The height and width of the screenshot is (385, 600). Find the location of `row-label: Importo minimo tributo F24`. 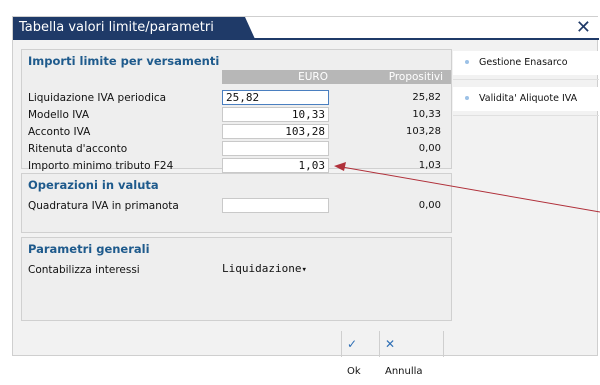

row-label: Importo minimo tributo F24 is located at coordinates (101, 166).